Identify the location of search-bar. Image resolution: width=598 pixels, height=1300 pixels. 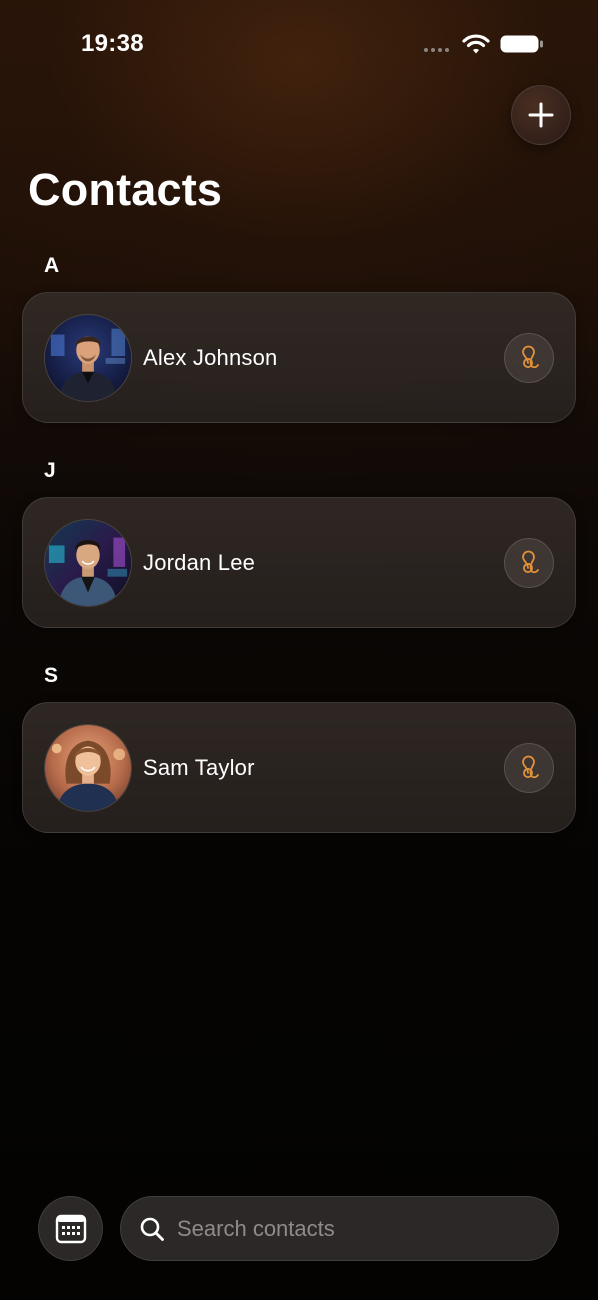
(339, 1228).